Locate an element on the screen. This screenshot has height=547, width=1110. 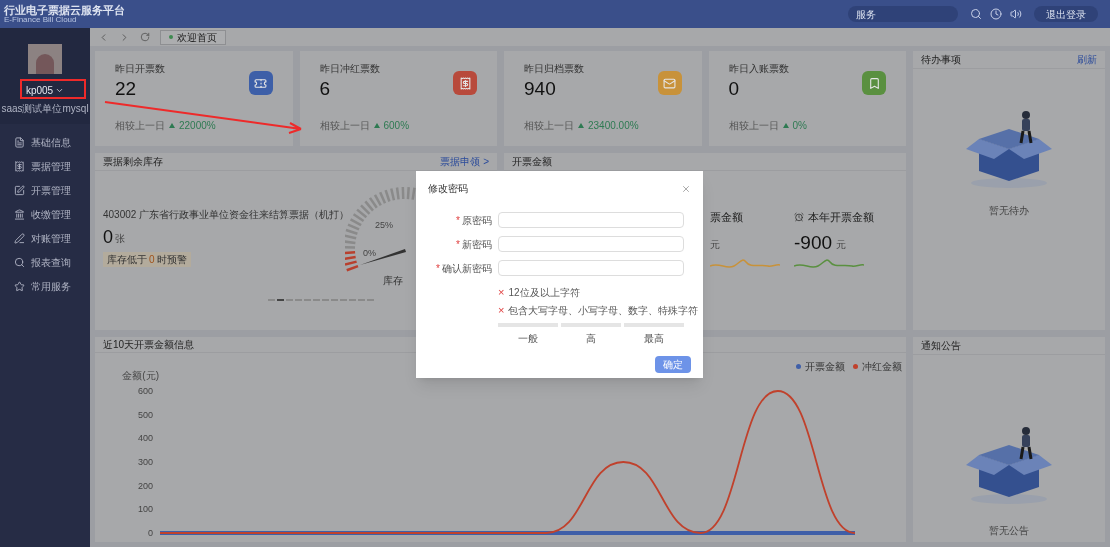
user-org: saas测试单位mysql is located at coordinates (45, 109).